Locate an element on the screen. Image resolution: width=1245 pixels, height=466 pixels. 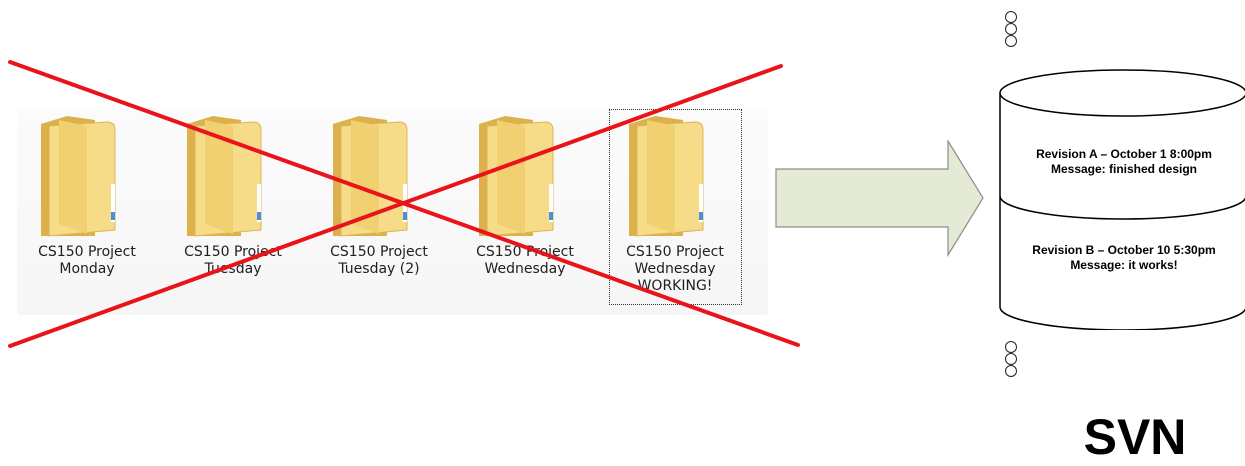
folder-item-monday: CS150 Project Monday is located at coordinates (87, 208).